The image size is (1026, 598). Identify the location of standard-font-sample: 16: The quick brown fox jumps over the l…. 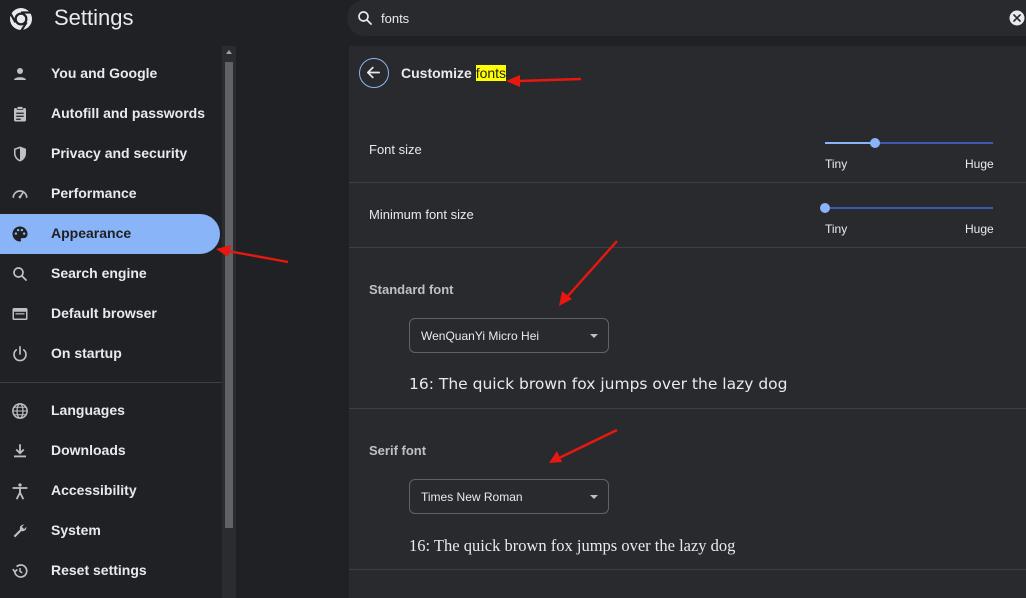
(598, 384).